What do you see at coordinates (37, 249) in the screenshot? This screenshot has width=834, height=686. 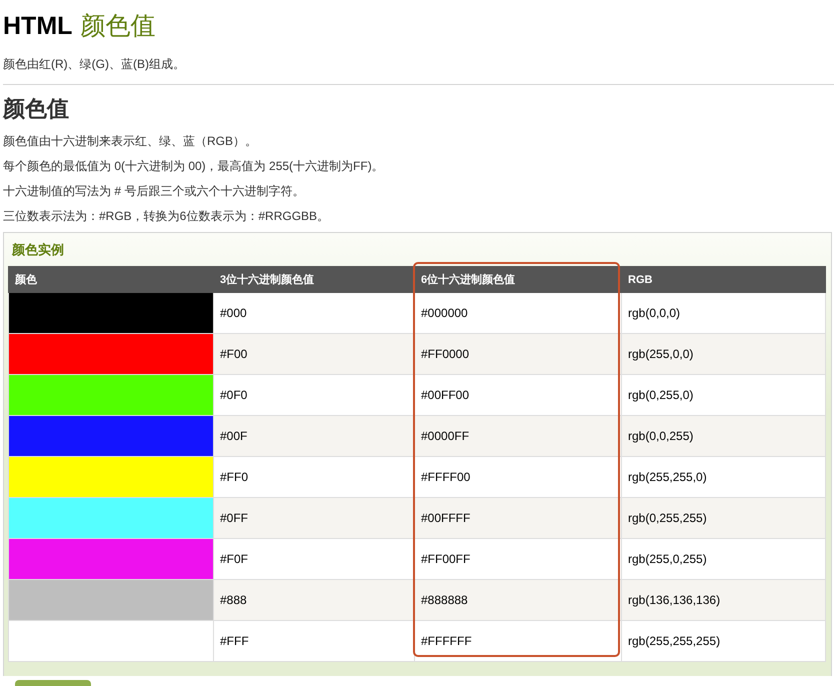 I see `example-title: 颜色实例` at bounding box center [37, 249].